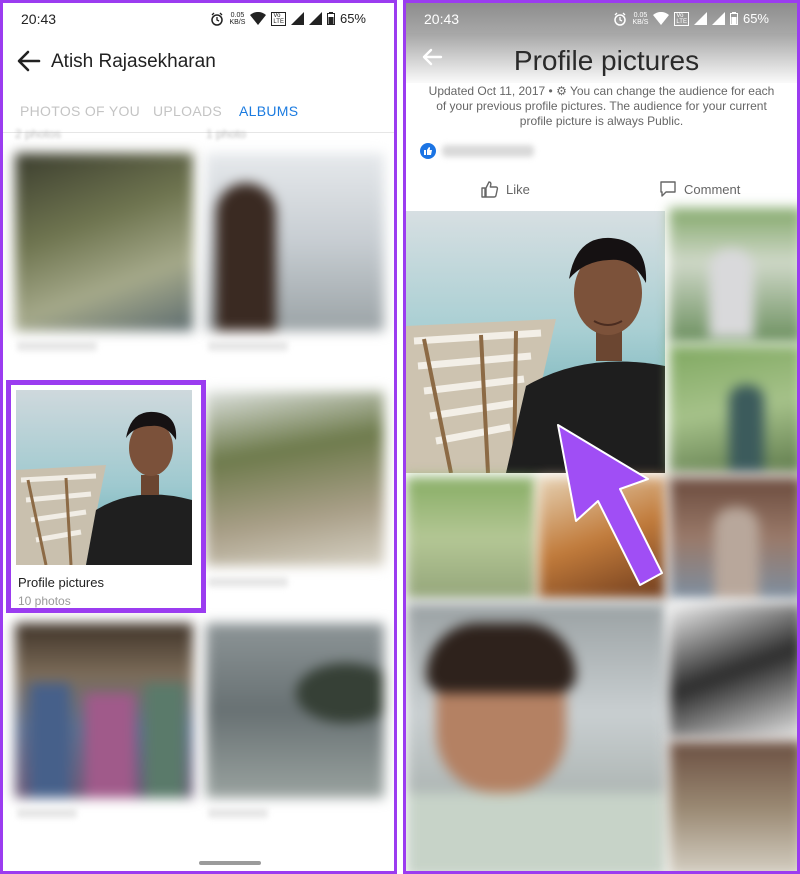  I want to click on reactions-row, so click(477, 151).